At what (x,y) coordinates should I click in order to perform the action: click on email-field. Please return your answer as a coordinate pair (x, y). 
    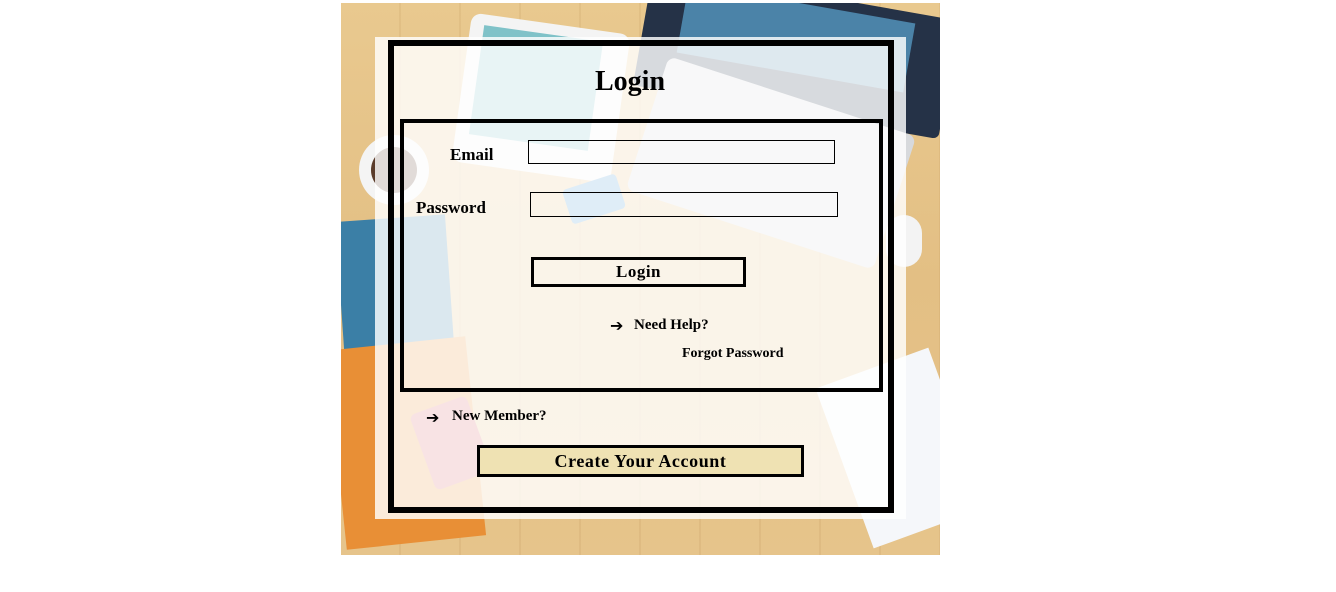
    Looking at the image, I should click on (681, 152).